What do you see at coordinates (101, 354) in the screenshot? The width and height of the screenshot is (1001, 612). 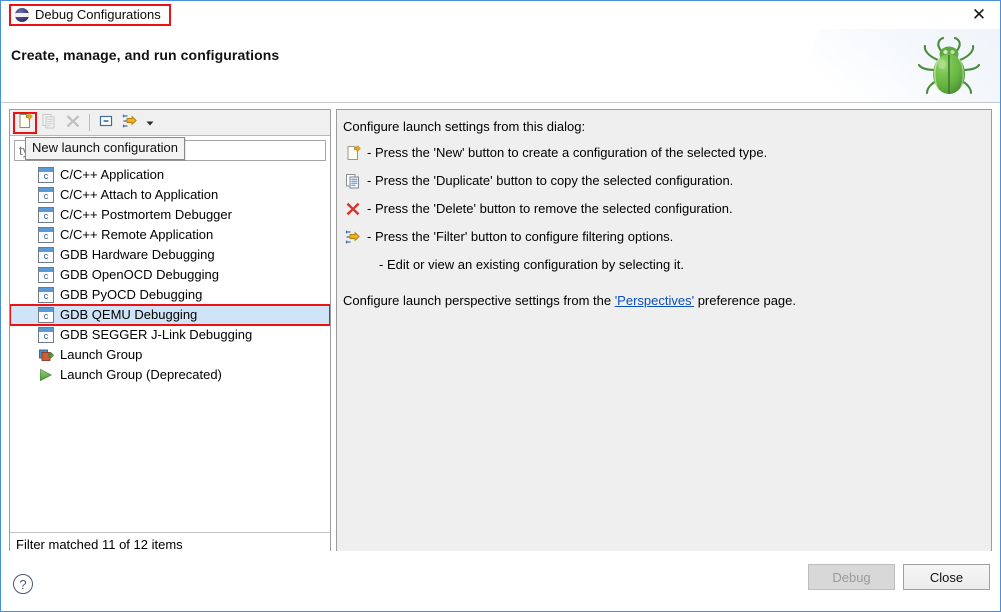 I see `tree-item-label: Launch Group` at bounding box center [101, 354].